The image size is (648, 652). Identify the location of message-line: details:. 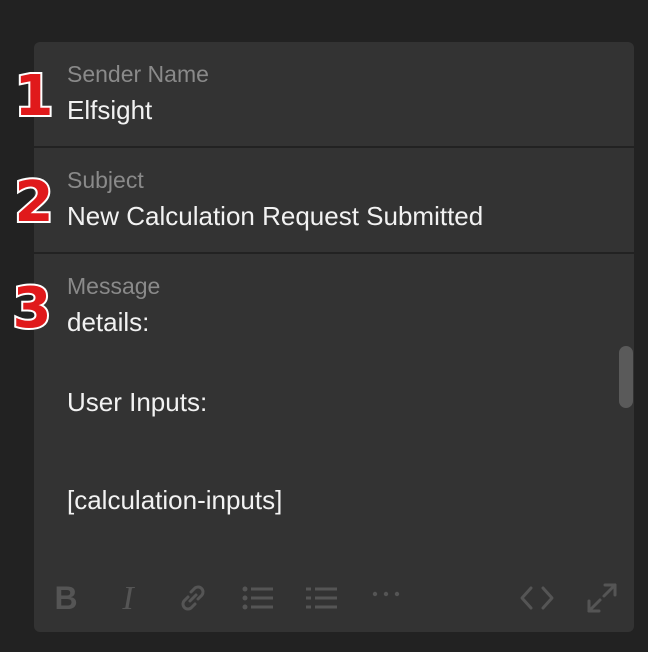
(108, 322).